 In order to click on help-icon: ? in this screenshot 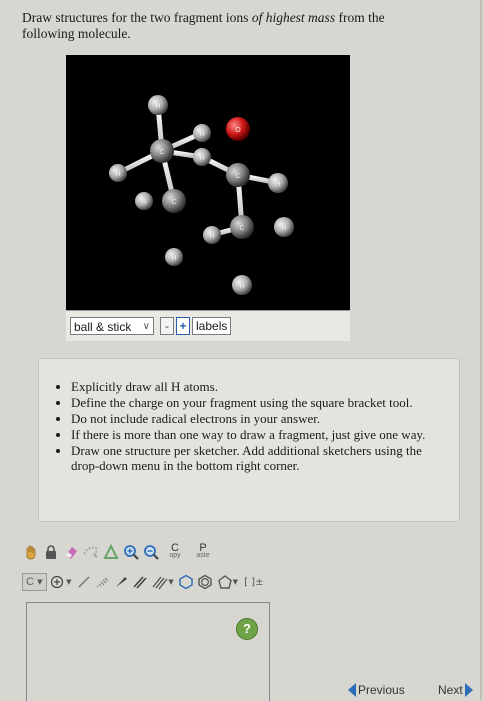, I will do `click(247, 629)`.